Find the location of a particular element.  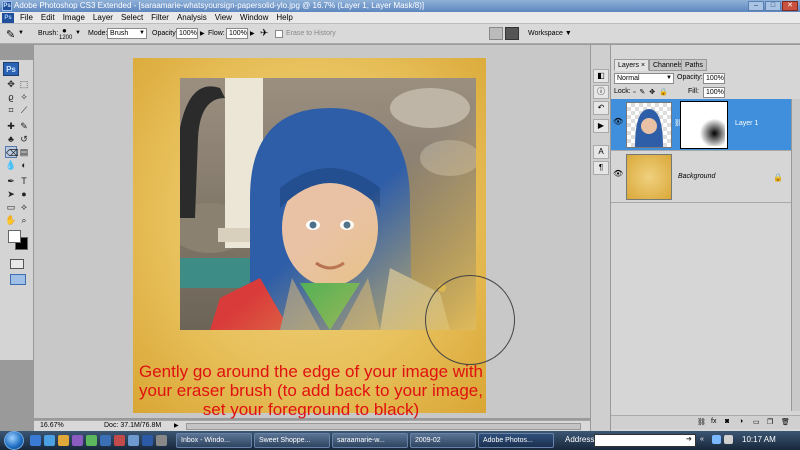

history-brush-tool-icon: ↺ is located at coordinates (24, 139).